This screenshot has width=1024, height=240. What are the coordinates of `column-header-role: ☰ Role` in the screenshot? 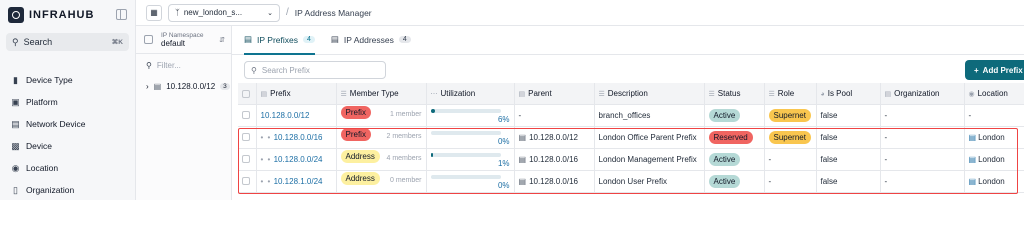 It's located at (790, 94).